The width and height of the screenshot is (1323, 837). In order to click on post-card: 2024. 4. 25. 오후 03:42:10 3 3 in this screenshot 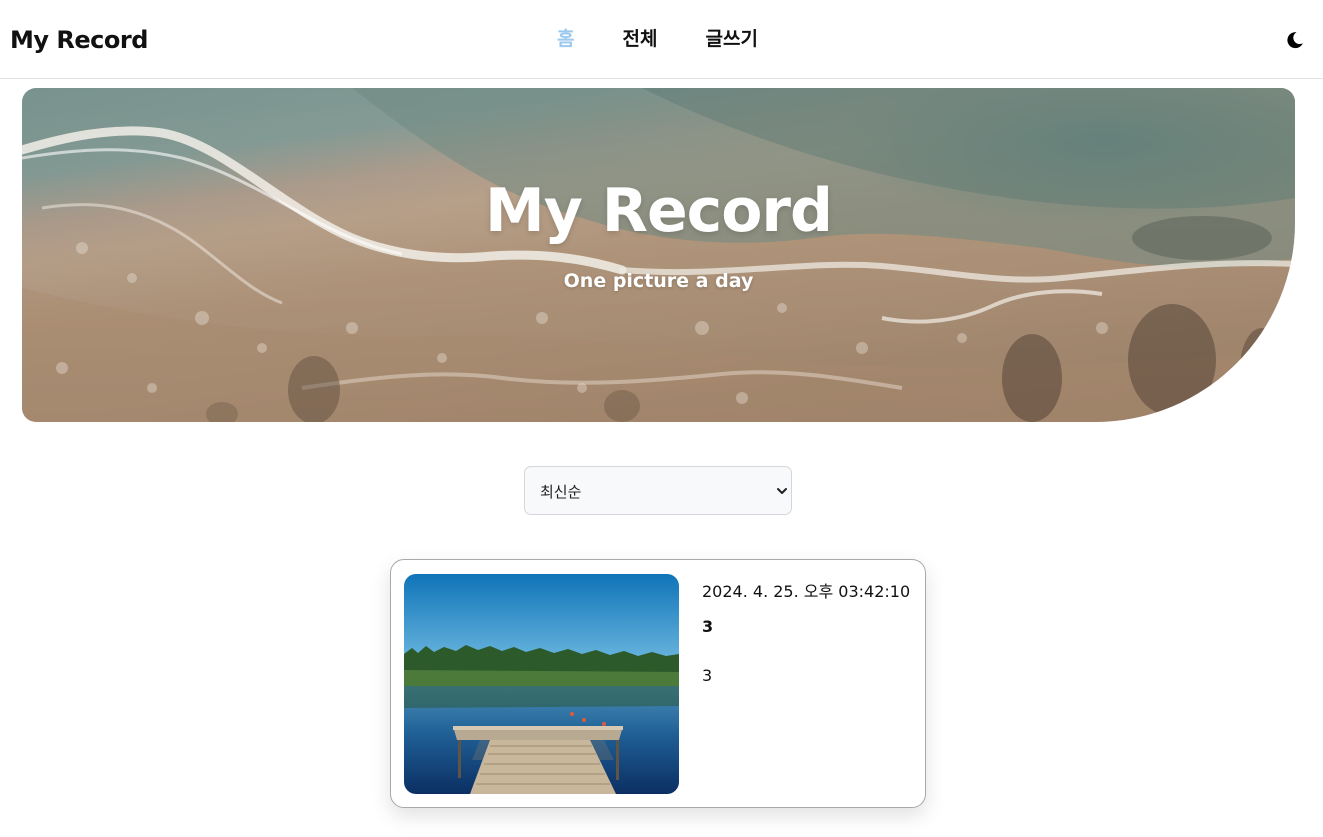, I will do `click(658, 683)`.